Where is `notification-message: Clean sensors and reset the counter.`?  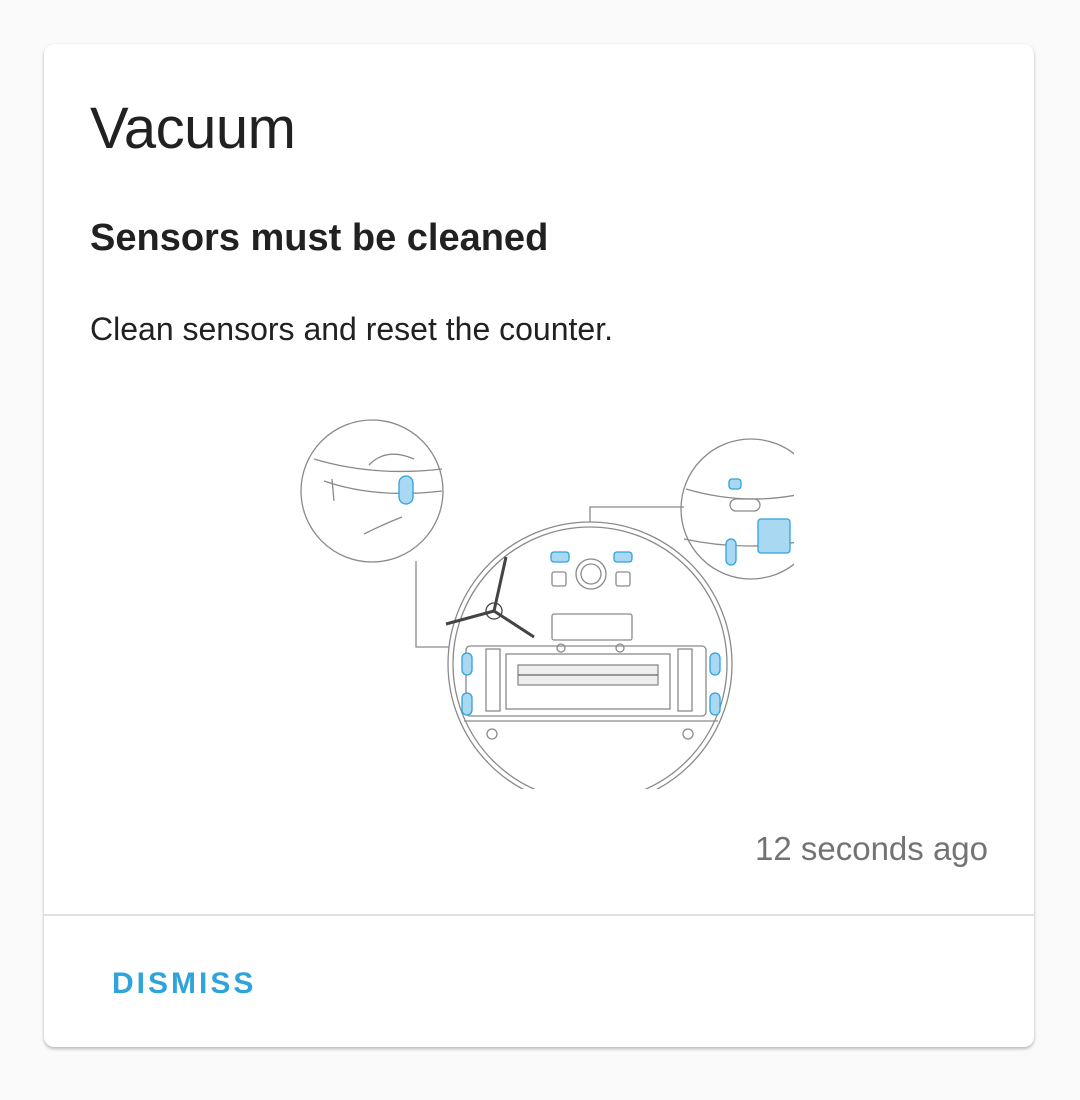
notification-message: Clean sensors and reset the counter. is located at coordinates (351, 329).